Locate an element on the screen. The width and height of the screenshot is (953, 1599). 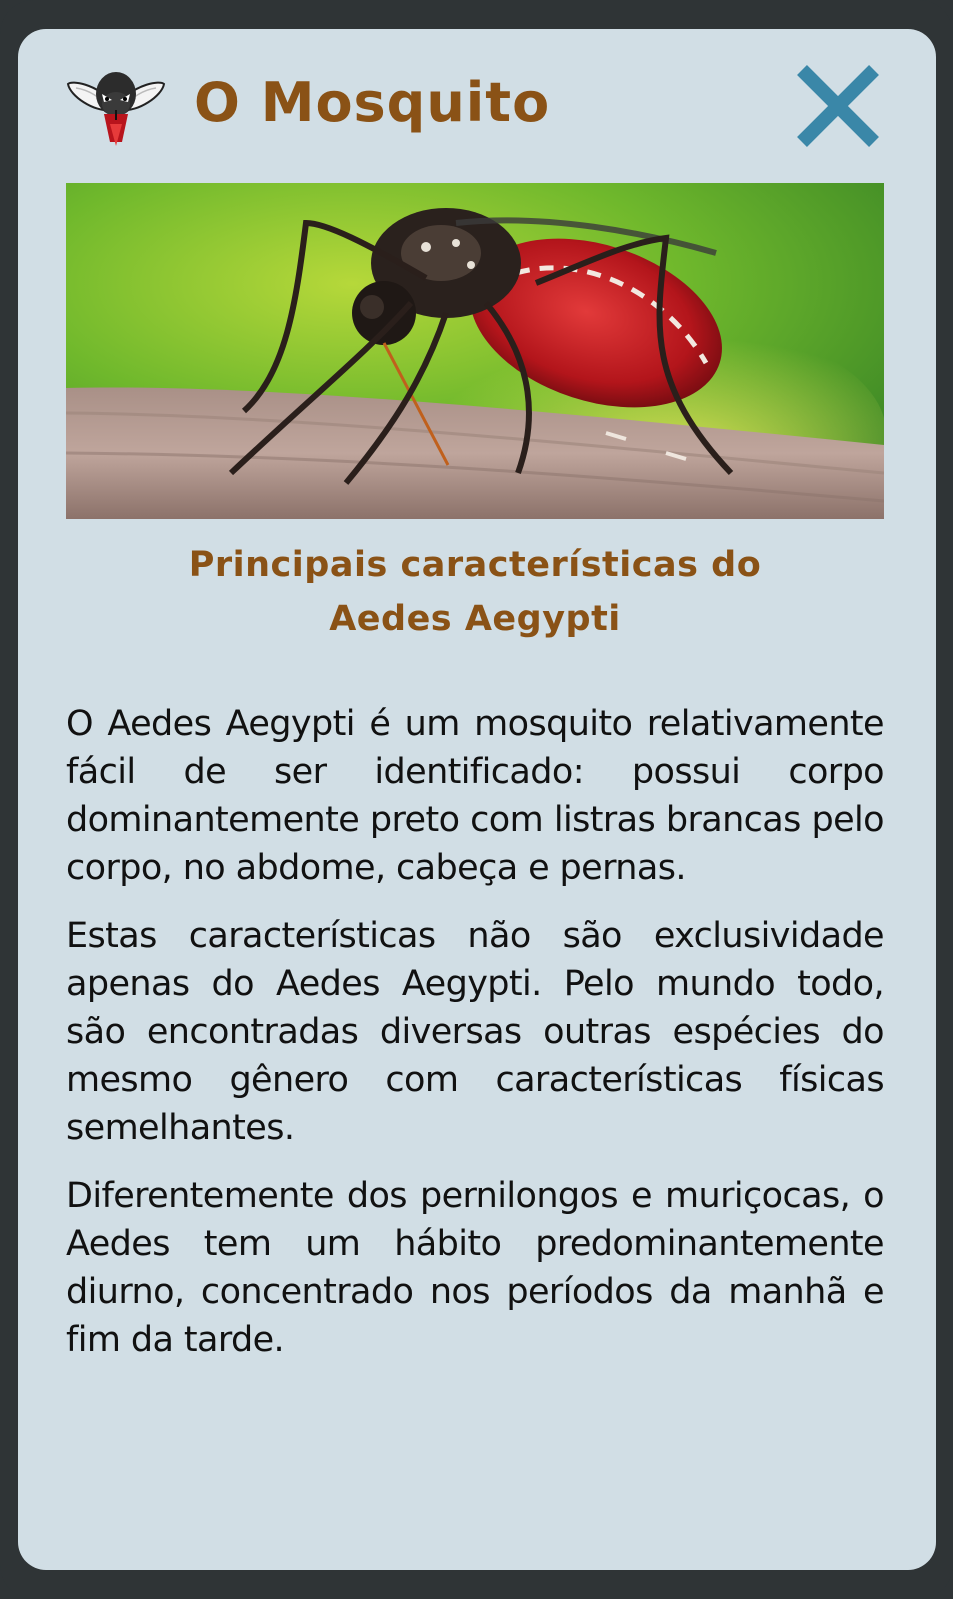
mosquito-mascot-icon is located at coordinates (116, 109).